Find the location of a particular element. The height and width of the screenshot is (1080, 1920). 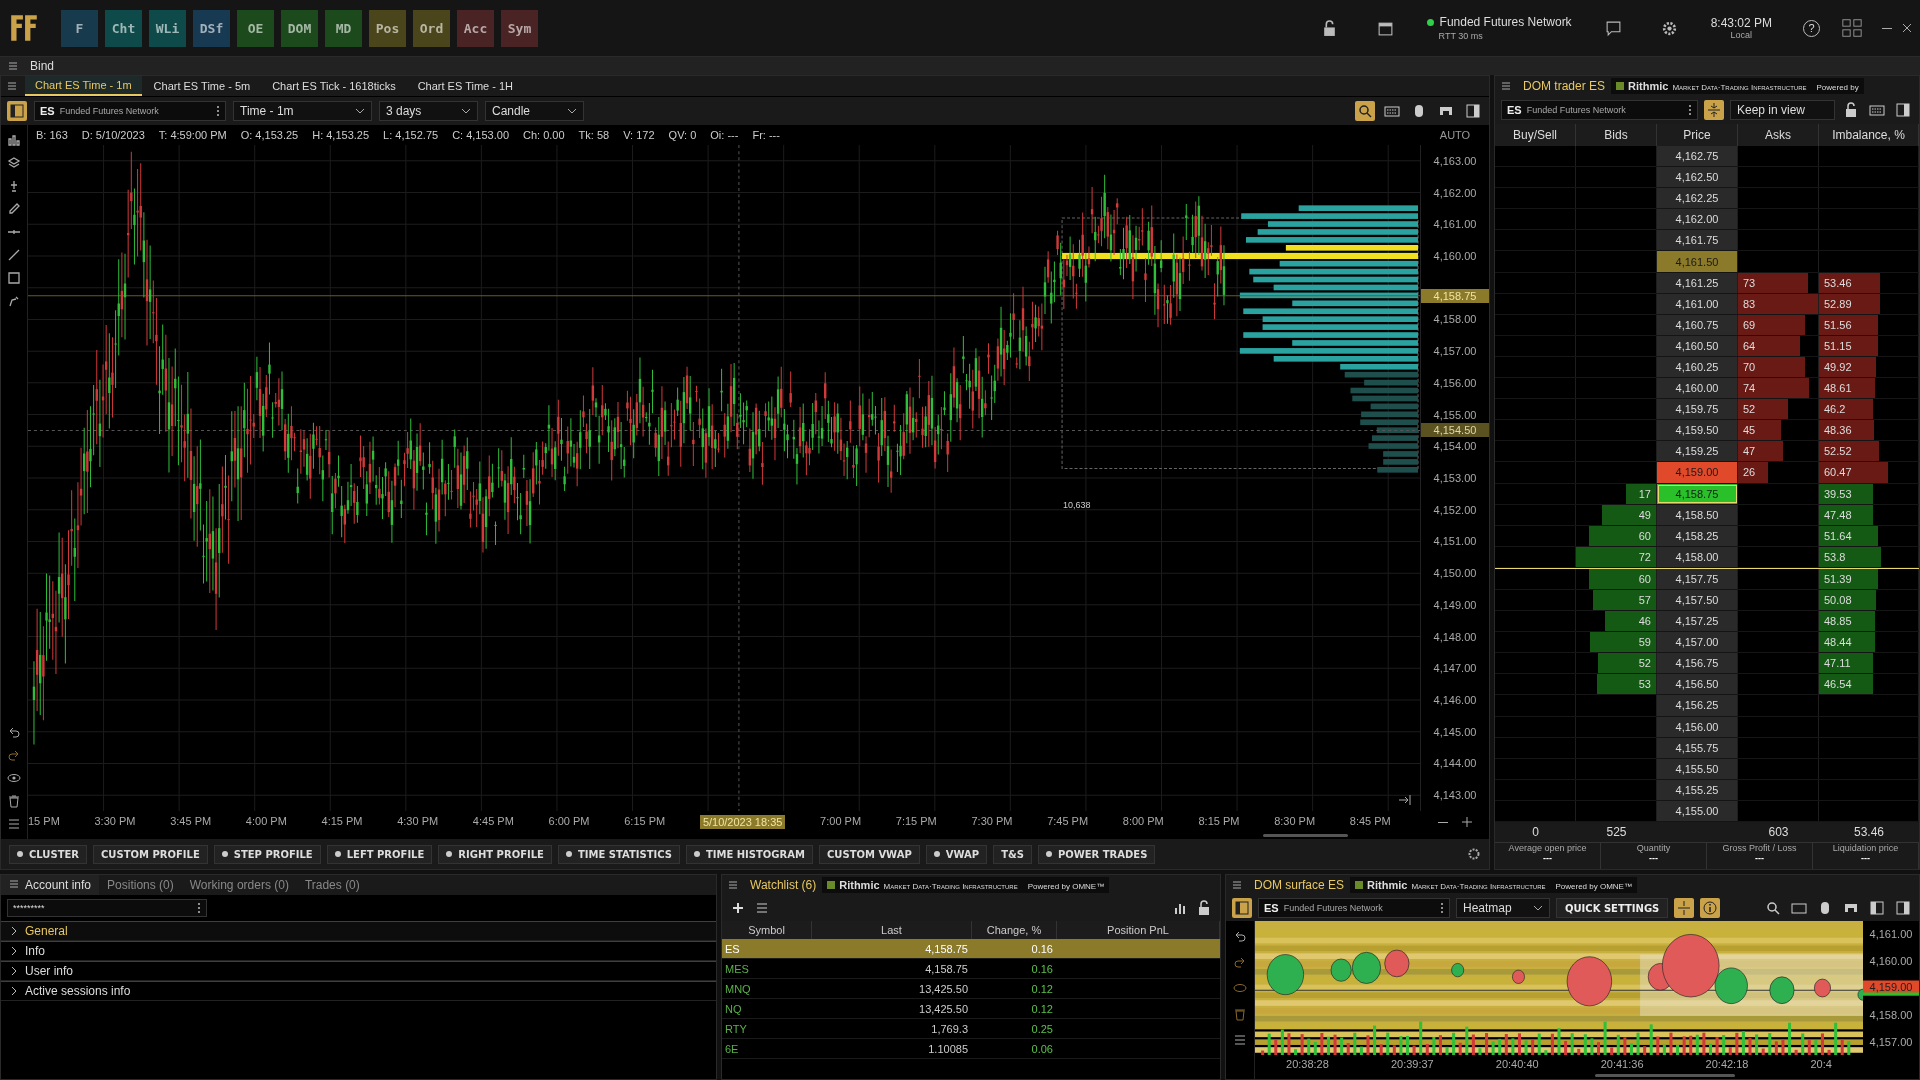

app-launcher-button: MD is located at coordinates (343, 28).